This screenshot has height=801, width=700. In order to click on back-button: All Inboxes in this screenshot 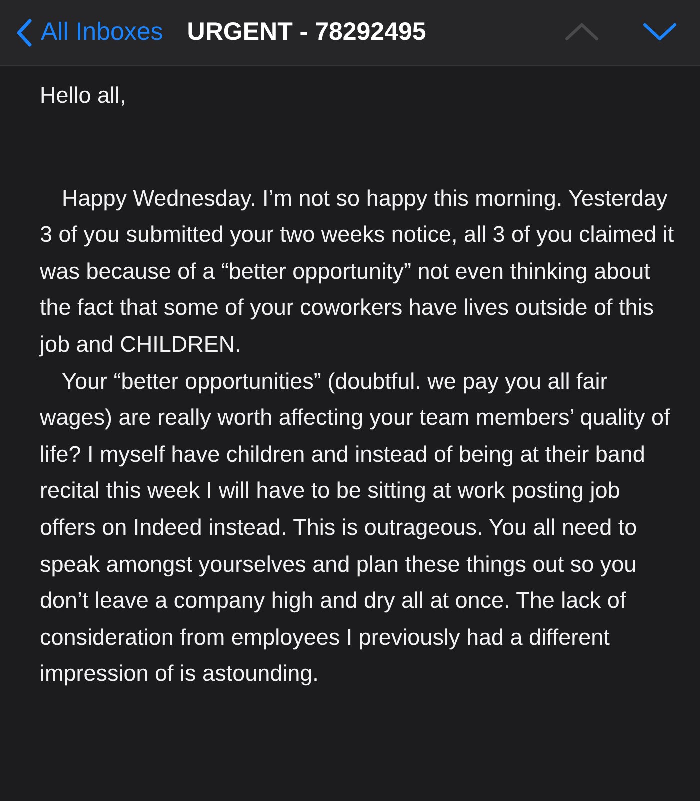, I will do `click(90, 33)`.